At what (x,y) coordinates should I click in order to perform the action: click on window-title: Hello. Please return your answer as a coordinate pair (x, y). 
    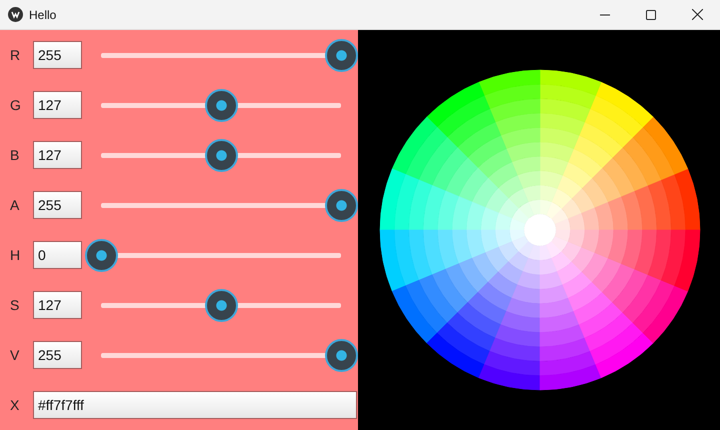
    Looking at the image, I should click on (43, 15).